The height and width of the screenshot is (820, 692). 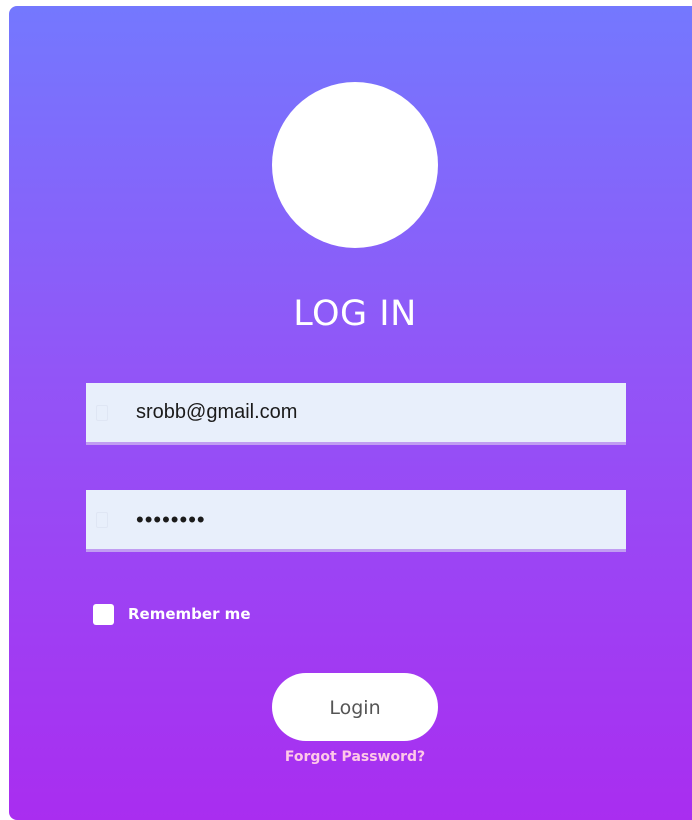 I want to click on lock-icon, so click(x=102, y=520).